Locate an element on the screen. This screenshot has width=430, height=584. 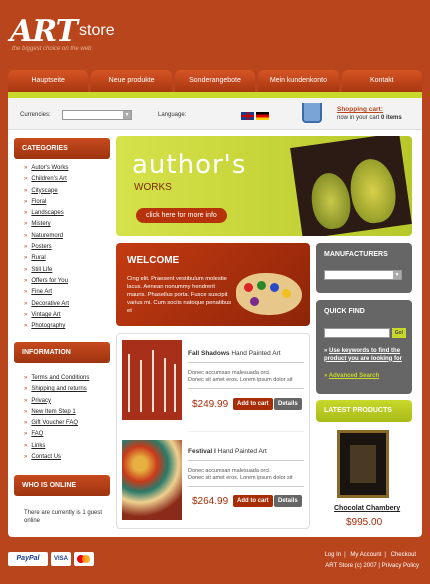
nav-contact: Kontakt is located at coordinates (382, 81).